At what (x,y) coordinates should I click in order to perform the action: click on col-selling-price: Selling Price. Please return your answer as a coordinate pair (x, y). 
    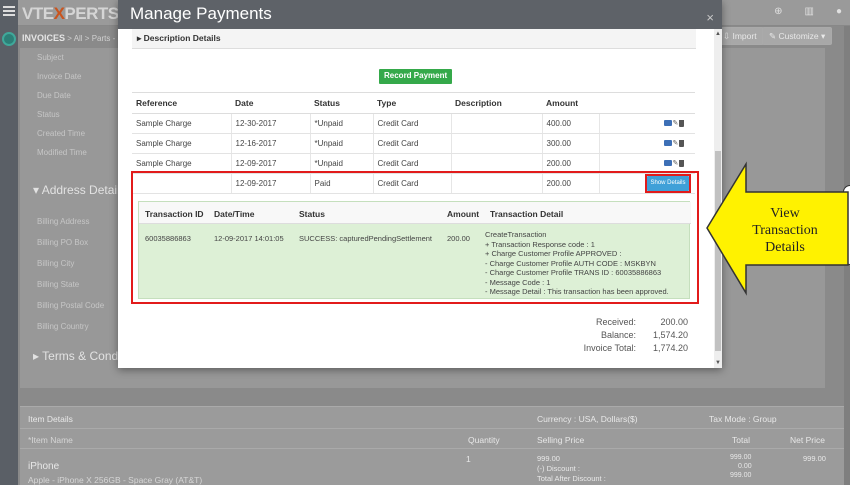
    Looking at the image, I should click on (561, 440).